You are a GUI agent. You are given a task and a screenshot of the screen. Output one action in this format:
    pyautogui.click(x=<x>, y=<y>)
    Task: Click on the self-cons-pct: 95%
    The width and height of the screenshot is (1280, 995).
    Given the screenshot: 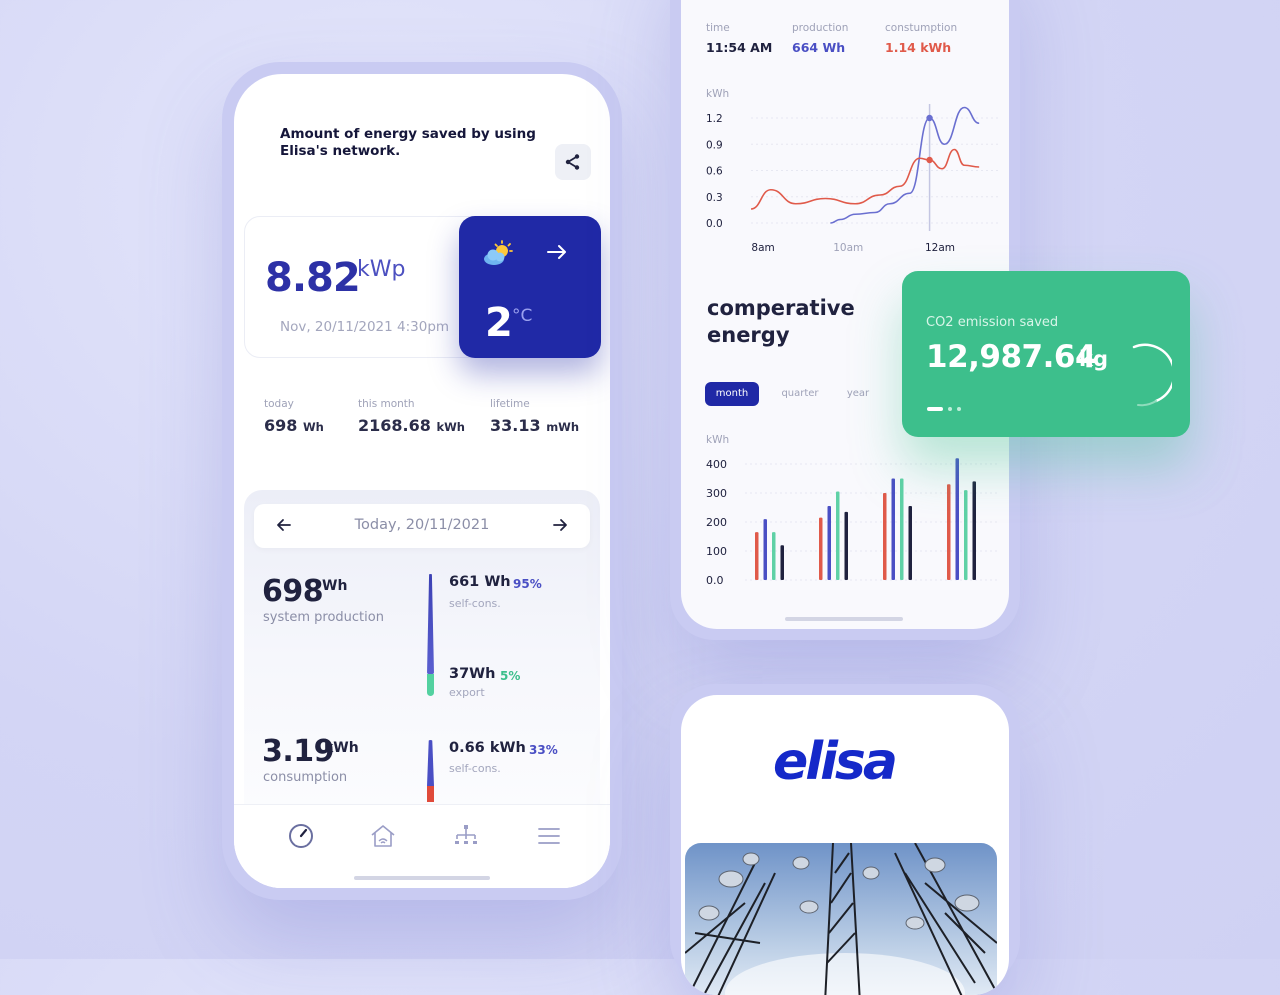 What is the action you would take?
    pyautogui.click(x=527, y=584)
    